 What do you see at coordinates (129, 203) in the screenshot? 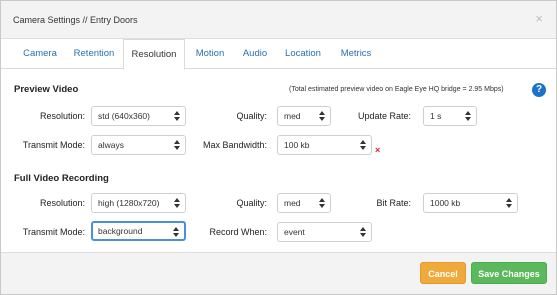
I see `full-resolution-value: high (1280x720)` at bounding box center [129, 203].